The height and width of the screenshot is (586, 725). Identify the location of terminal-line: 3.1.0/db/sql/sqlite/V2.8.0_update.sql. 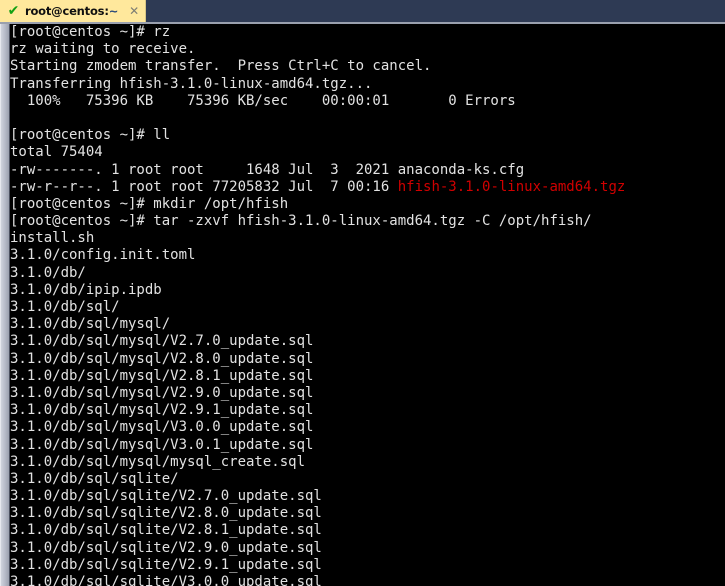
(166, 513).